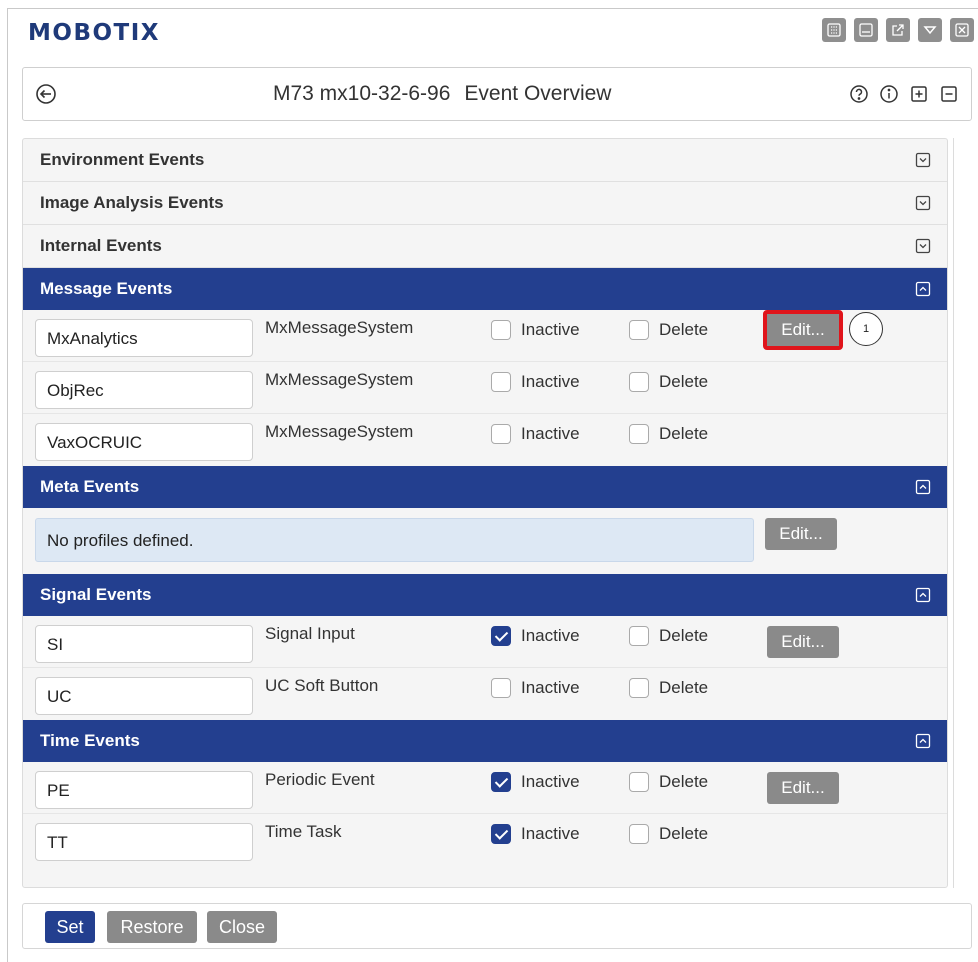 The height and width of the screenshot is (962, 978). Describe the element at coordinates (485, 487) in the screenshot. I see `section-meta-events: Meta Events` at that location.